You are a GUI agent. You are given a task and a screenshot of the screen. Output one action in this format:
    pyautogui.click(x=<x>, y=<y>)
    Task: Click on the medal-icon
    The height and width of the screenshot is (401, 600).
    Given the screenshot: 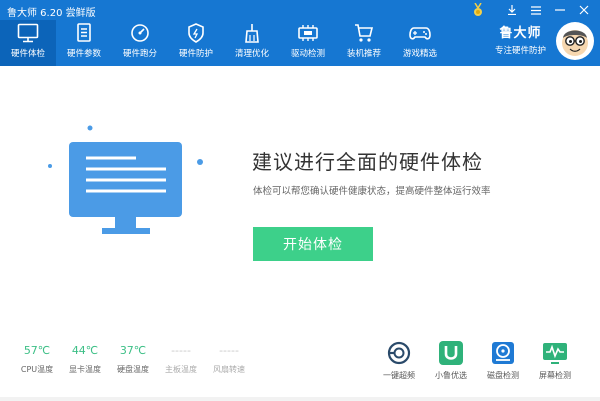 What is the action you would take?
    pyautogui.click(x=478, y=10)
    